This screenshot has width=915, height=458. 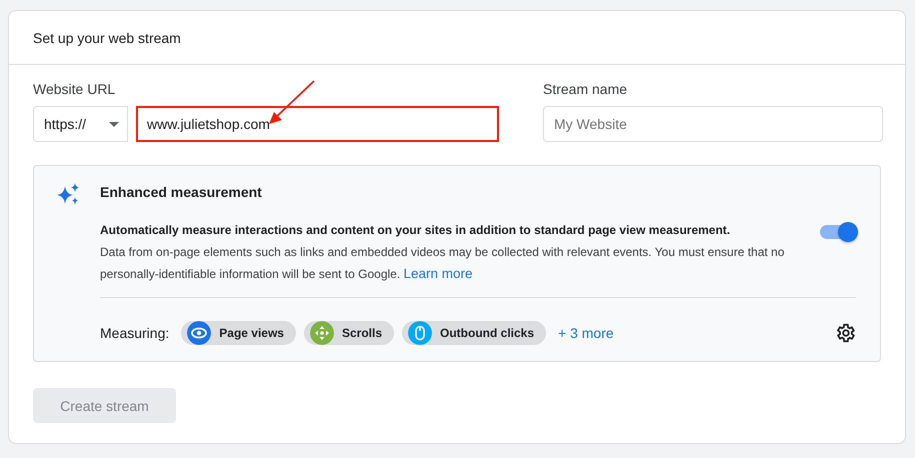 What do you see at coordinates (713, 124) in the screenshot?
I see `stream-name-field: My Website` at bounding box center [713, 124].